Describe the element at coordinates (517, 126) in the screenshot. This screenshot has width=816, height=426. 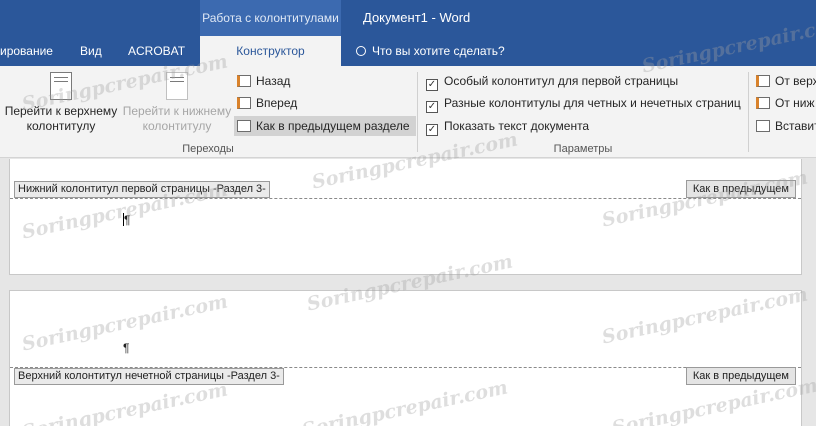
I see `show-document-text-label: Показать текст документа` at that location.